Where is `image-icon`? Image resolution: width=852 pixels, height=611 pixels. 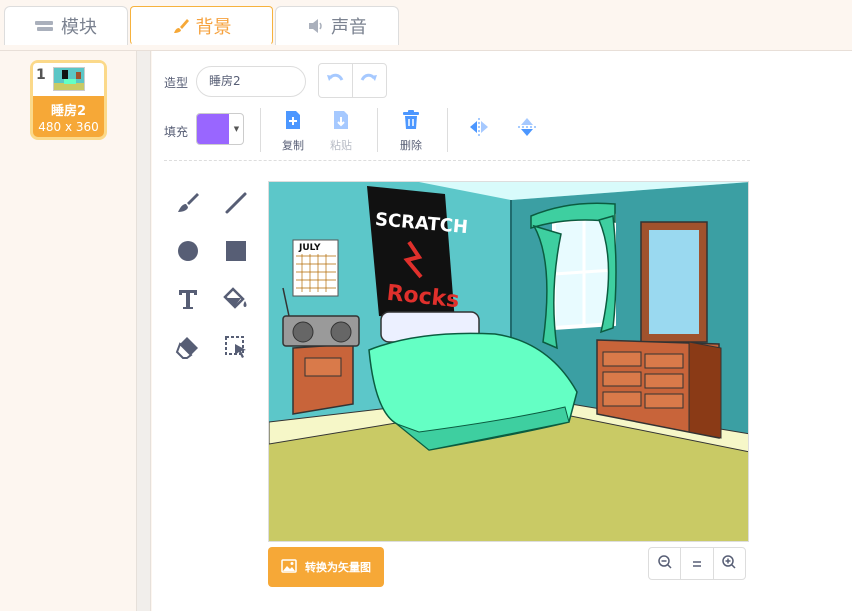
image-icon is located at coordinates (289, 567).